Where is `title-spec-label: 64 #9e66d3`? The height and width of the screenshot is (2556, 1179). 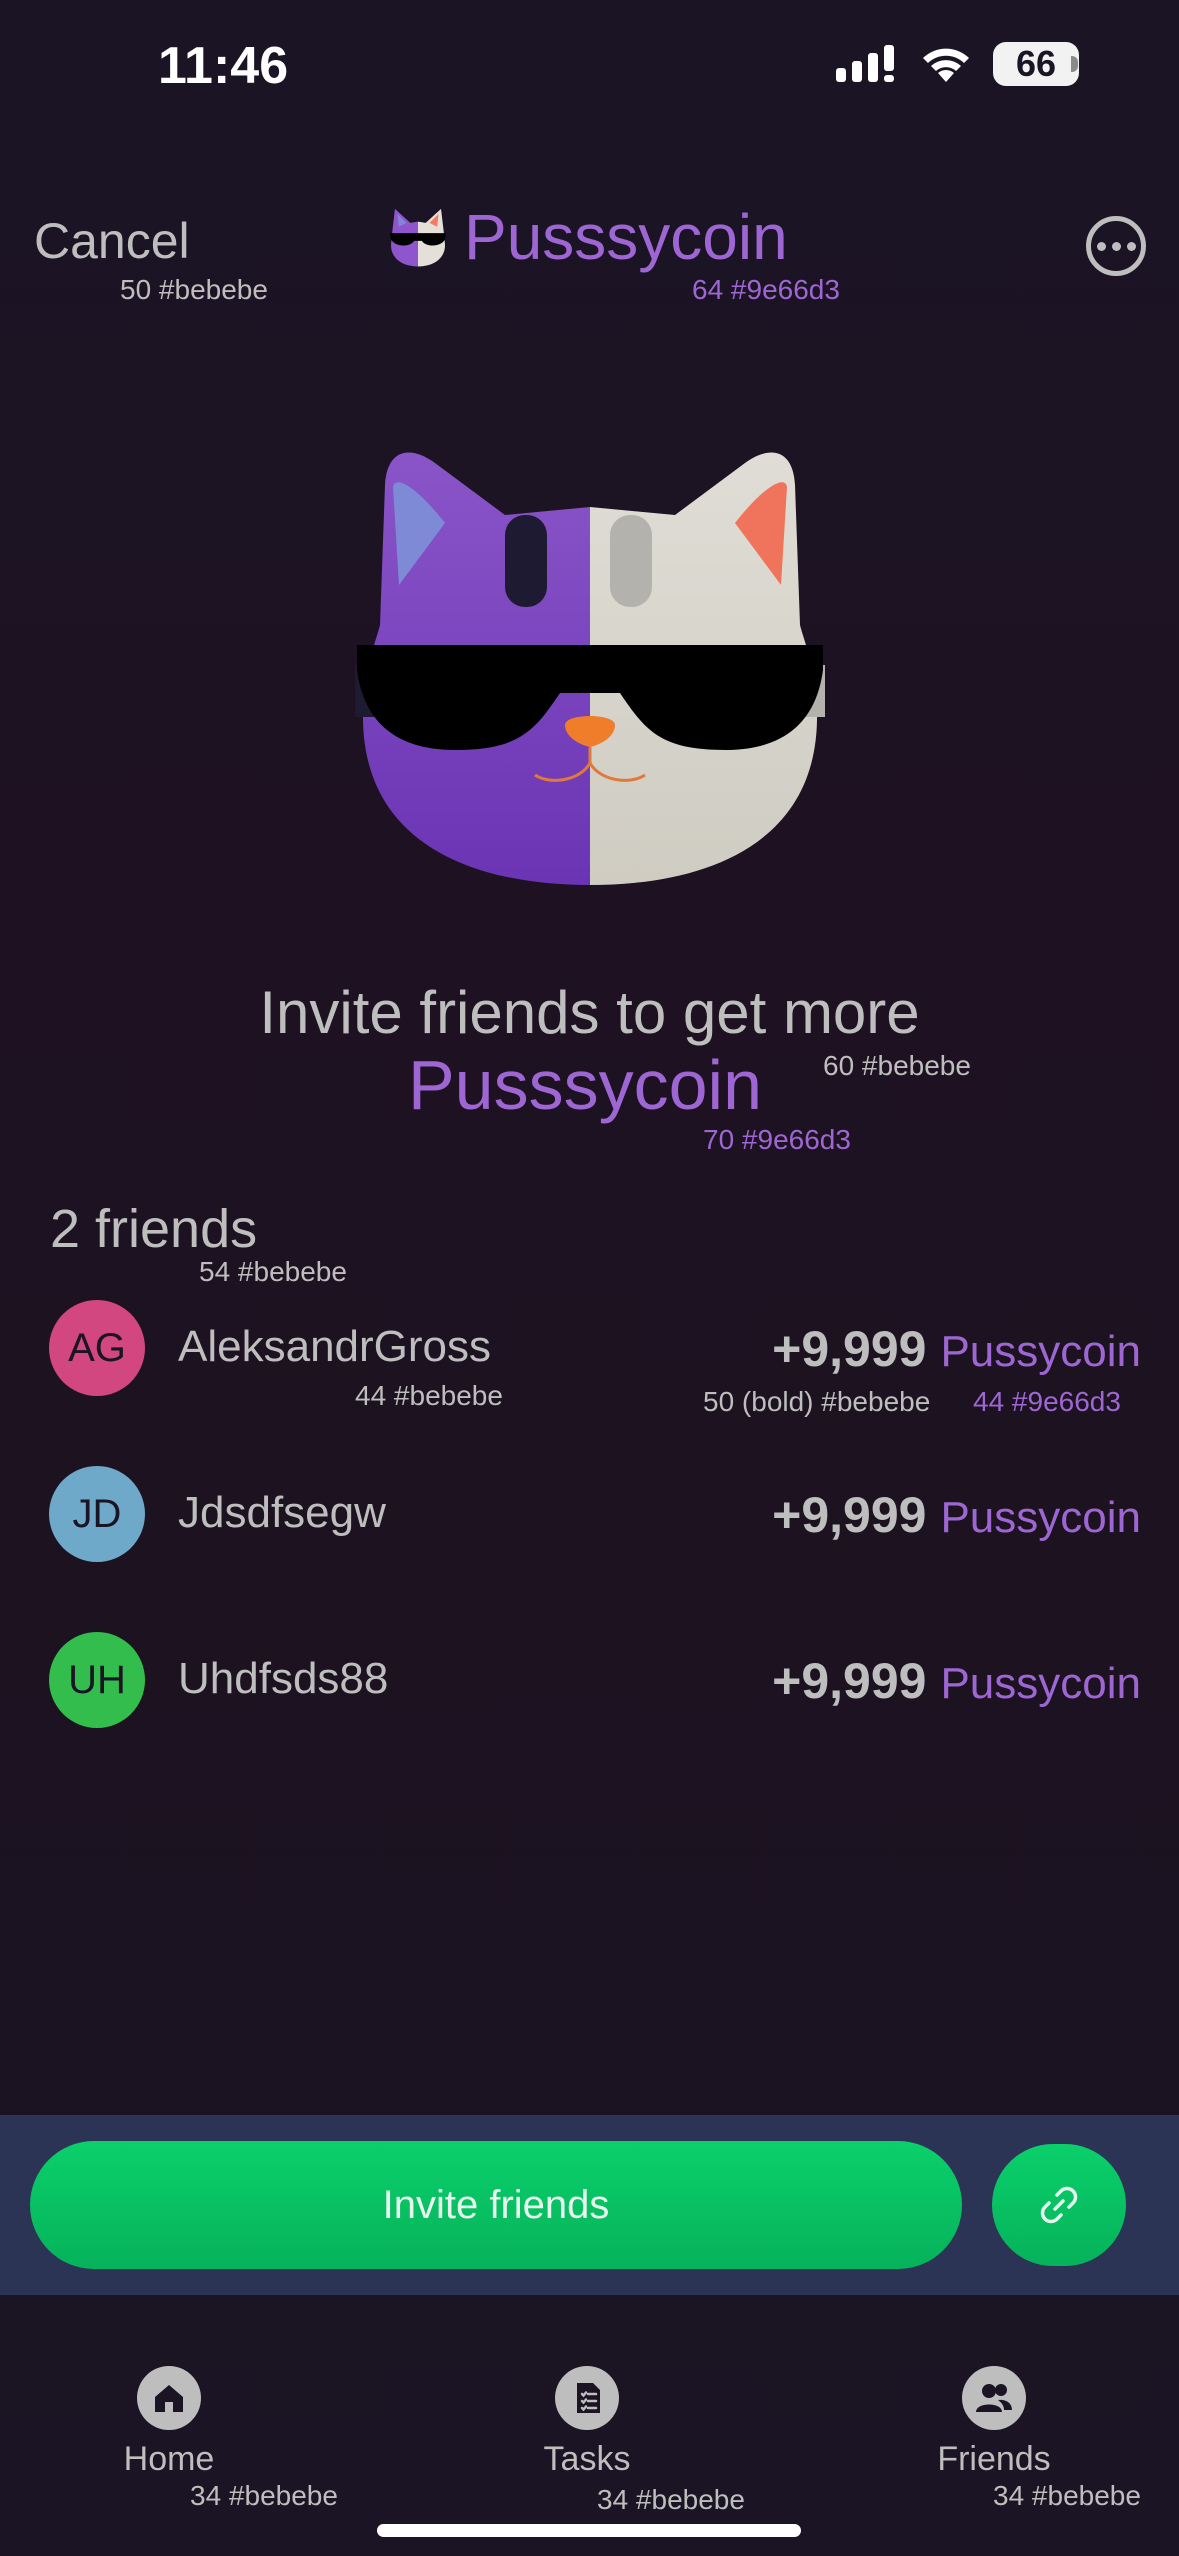
title-spec-label: 64 #9e66d3 is located at coordinates (766, 289).